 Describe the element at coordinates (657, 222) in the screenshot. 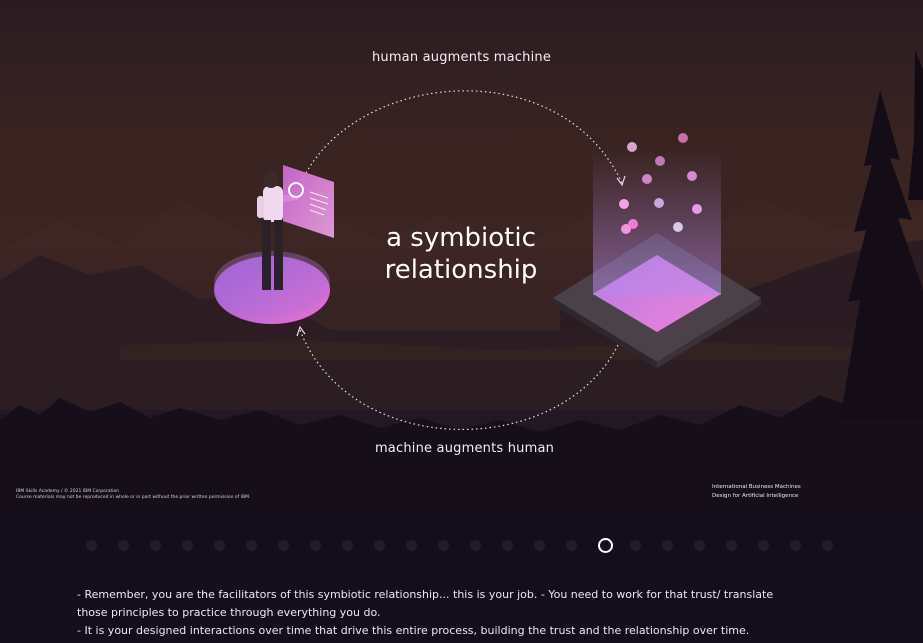

I see `chip-light-beam` at that location.